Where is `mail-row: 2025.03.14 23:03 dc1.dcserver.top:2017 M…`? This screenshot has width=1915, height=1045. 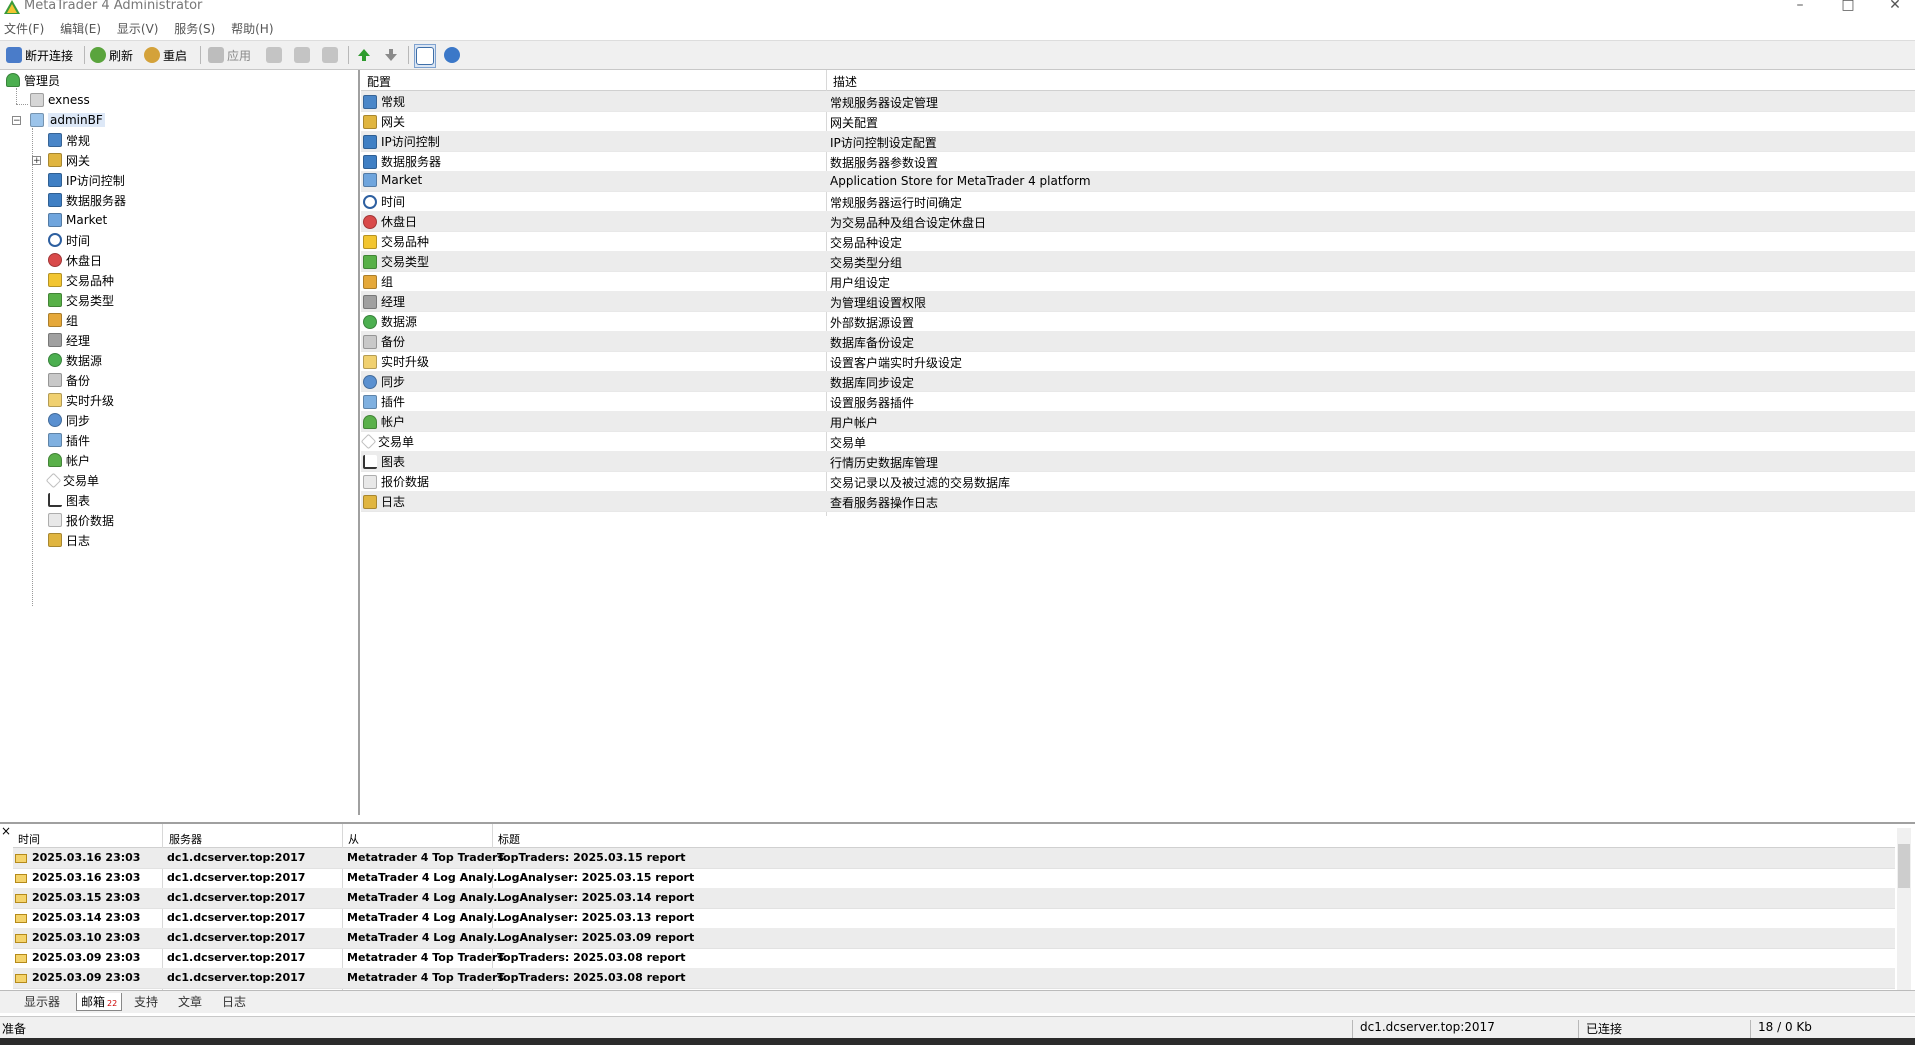 mail-row: 2025.03.14 23:03 dc1.dcserver.top:2017 M… is located at coordinates (954, 918).